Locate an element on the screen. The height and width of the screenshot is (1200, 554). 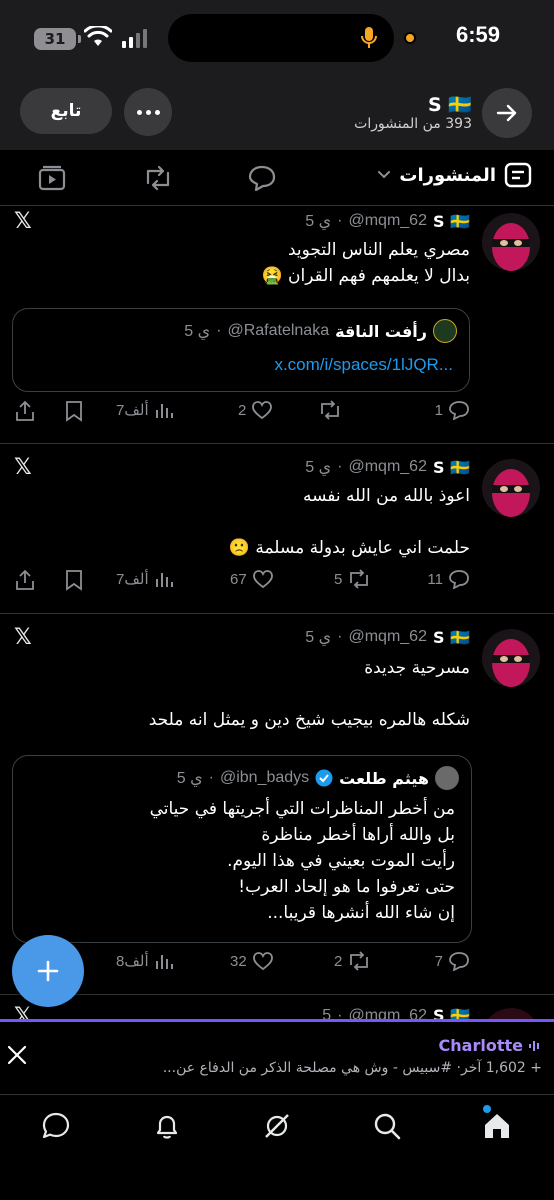
quoted-post-header: هيثم طلعت @ibn_badys · 5 ي is located at coordinates (318, 778).